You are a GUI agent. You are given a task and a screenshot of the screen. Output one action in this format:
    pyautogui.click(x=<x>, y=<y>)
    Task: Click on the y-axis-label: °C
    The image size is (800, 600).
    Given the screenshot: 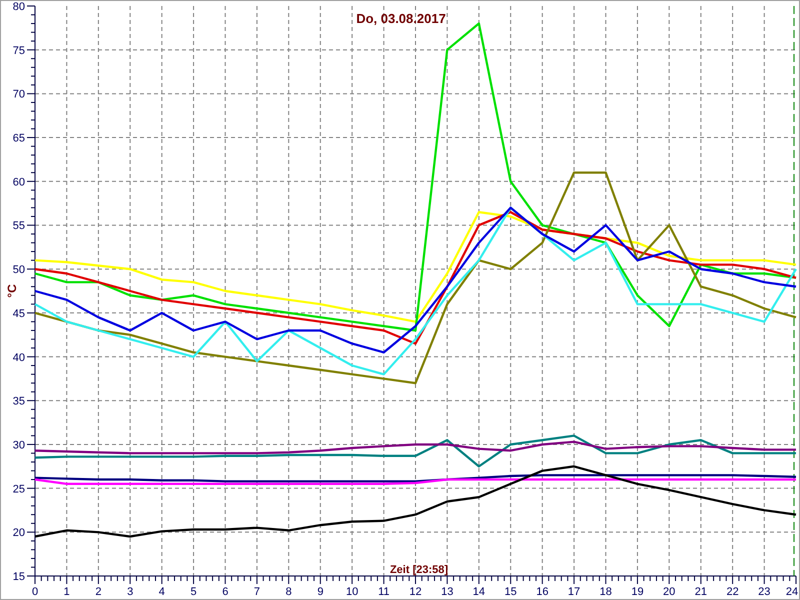 What is the action you would take?
    pyautogui.click(x=12, y=291)
    